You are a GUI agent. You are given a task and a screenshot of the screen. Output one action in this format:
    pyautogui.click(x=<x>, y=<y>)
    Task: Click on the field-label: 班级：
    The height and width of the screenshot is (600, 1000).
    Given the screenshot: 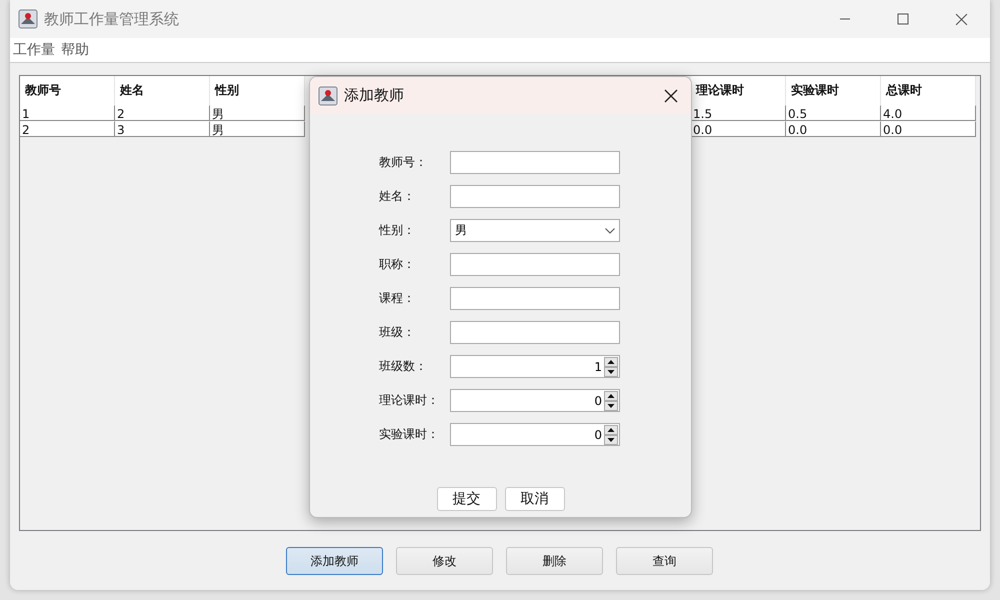 What is the action you would take?
    pyautogui.click(x=397, y=332)
    